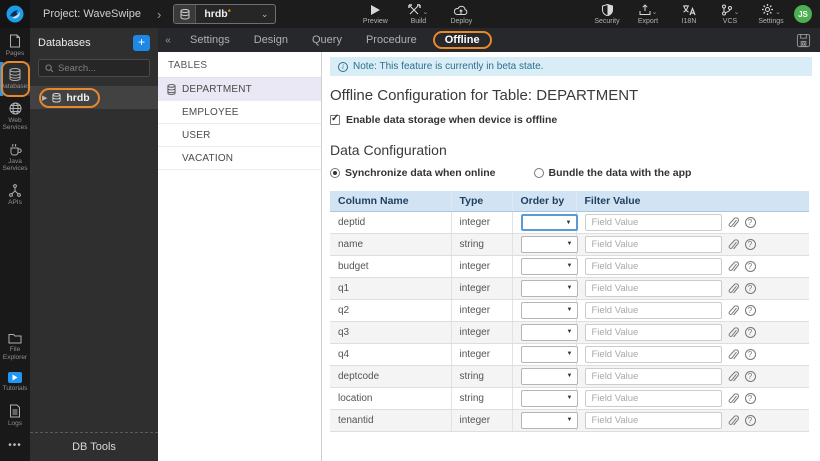 The image size is (820, 461). What do you see at coordinates (391, 288) in the screenshot?
I see `column-name-cell: q1` at bounding box center [391, 288].